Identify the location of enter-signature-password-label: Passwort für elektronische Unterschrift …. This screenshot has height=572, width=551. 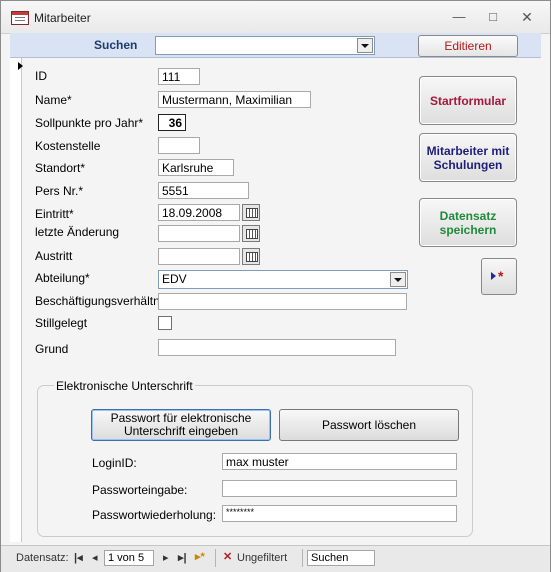
(181, 424).